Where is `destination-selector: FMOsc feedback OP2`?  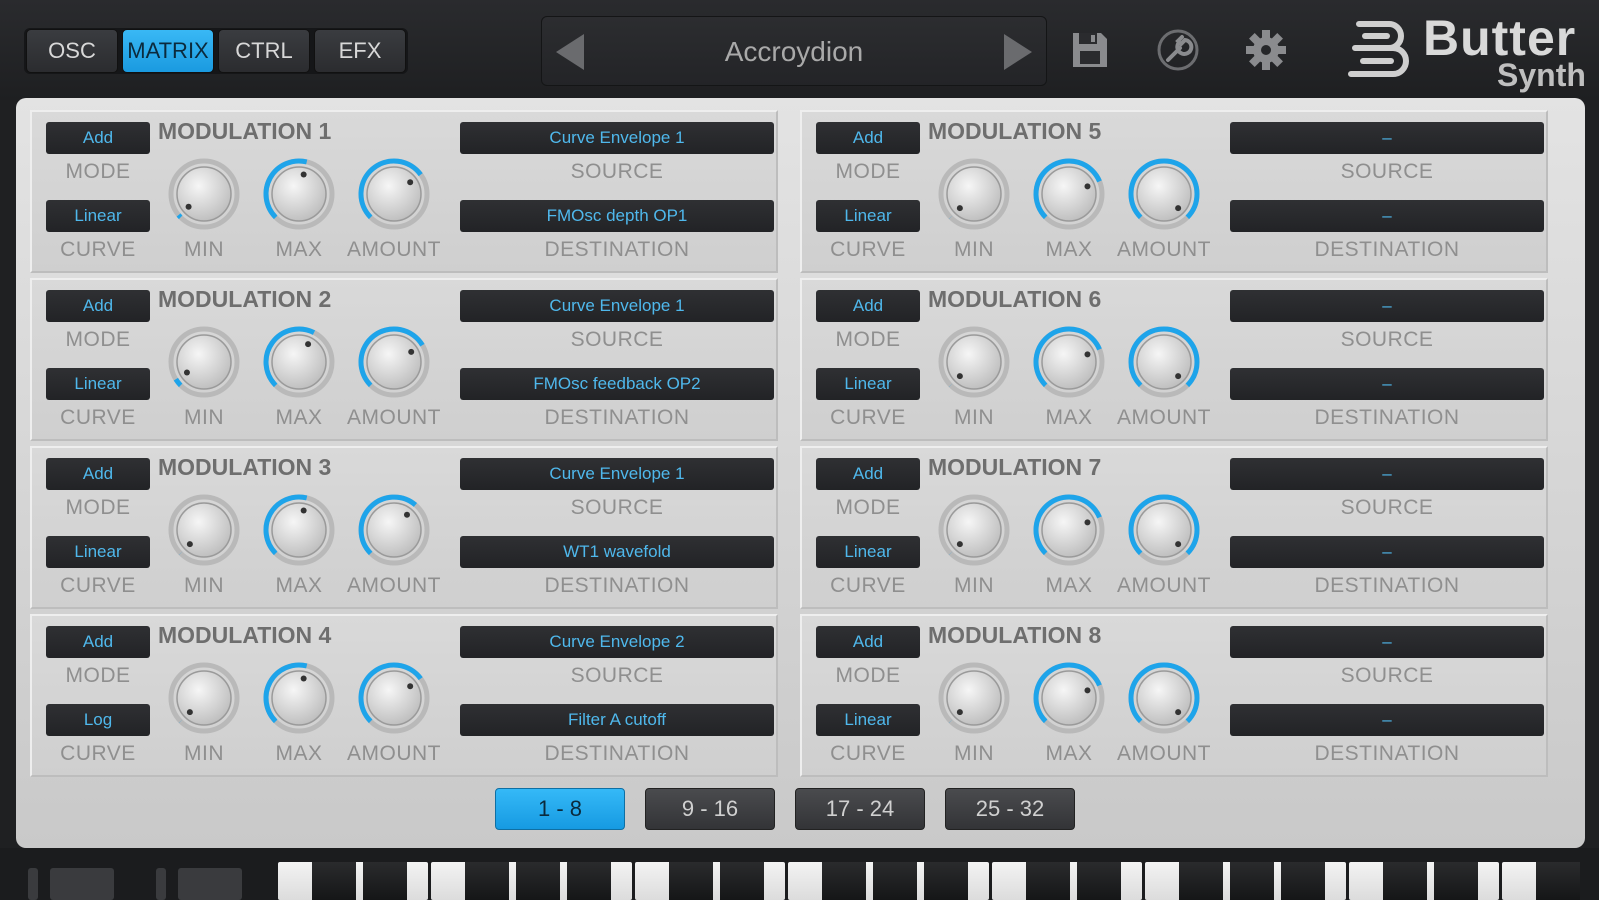
destination-selector: FMOsc feedback OP2 is located at coordinates (617, 384).